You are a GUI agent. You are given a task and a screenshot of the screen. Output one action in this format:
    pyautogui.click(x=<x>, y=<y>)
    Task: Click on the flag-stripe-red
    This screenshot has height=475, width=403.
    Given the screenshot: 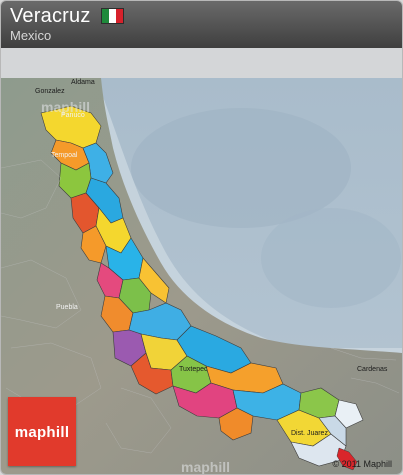 What is the action you would take?
    pyautogui.click(x=119, y=16)
    